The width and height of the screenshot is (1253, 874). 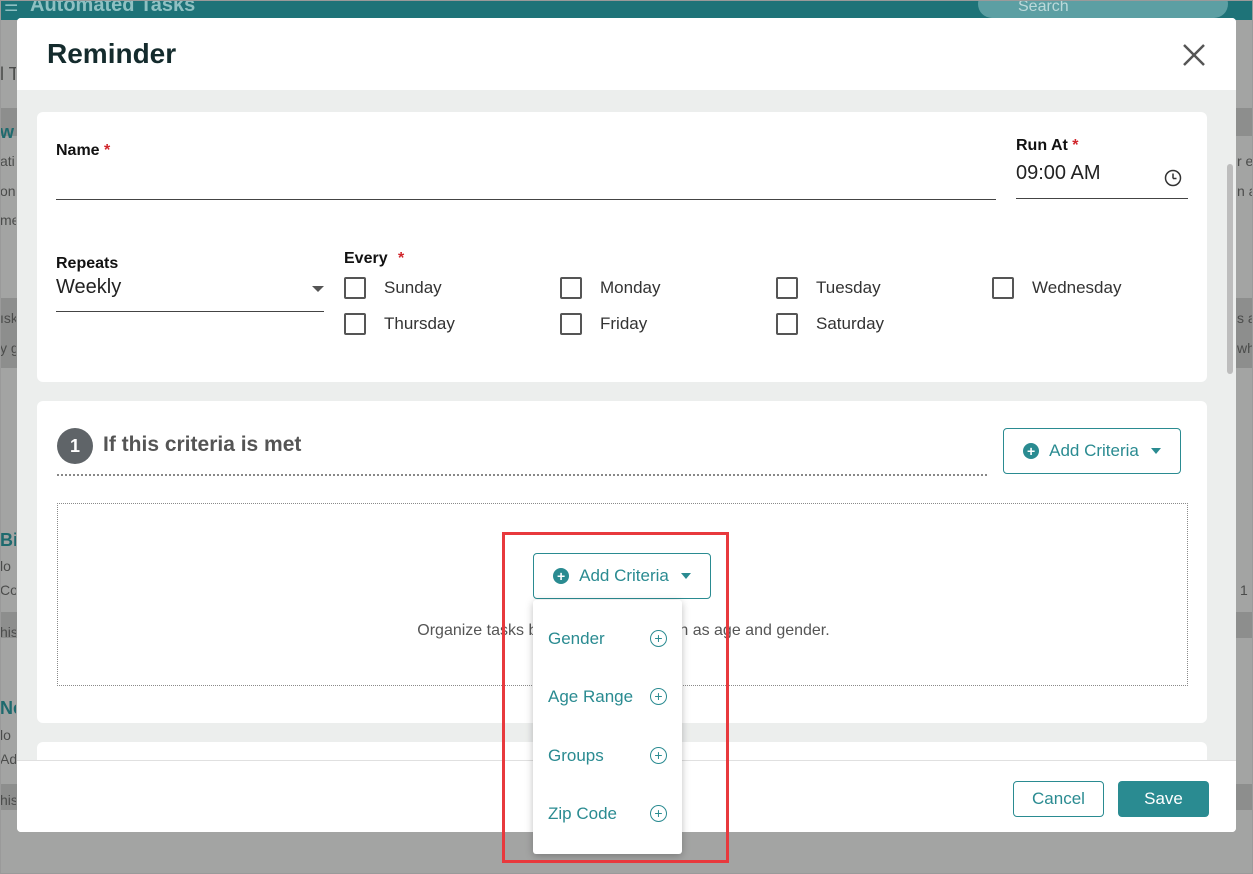 What do you see at coordinates (526, 180) in the screenshot?
I see `name-input` at bounding box center [526, 180].